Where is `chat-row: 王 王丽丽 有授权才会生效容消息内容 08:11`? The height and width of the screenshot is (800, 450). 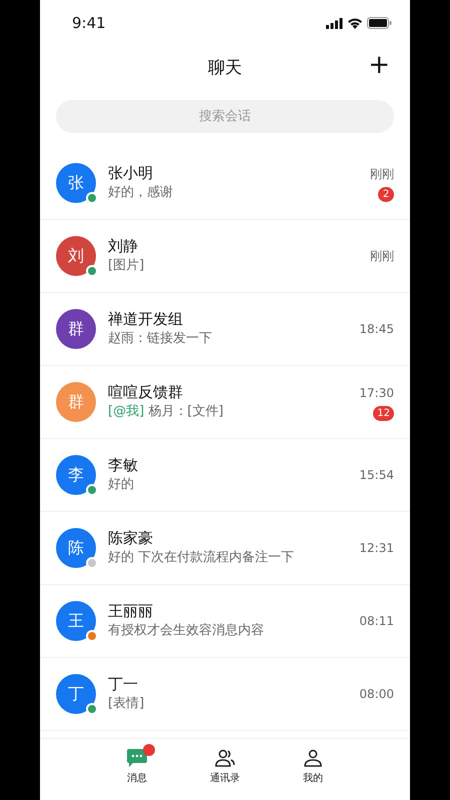 chat-row: 王 王丽丽 有授权才会生效容消息内容 08:11 is located at coordinates (225, 621).